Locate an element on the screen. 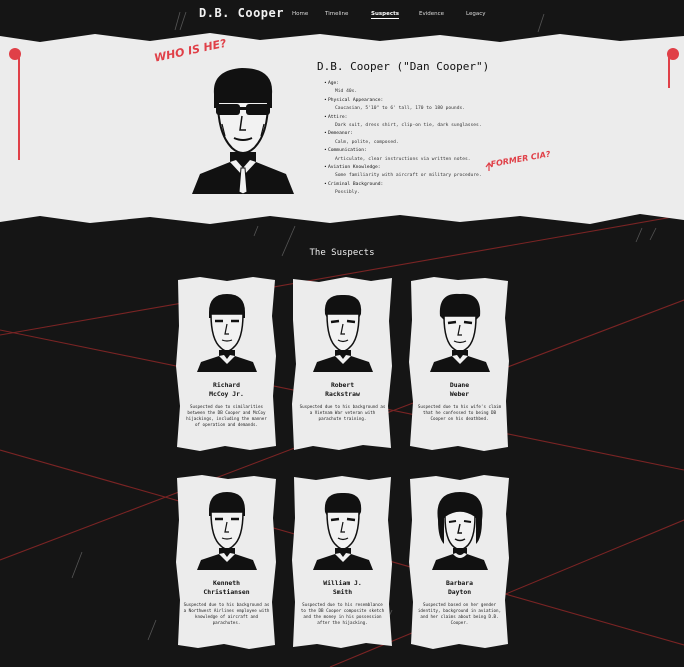  suspects-section-title: The Suspects is located at coordinates (342, 253).